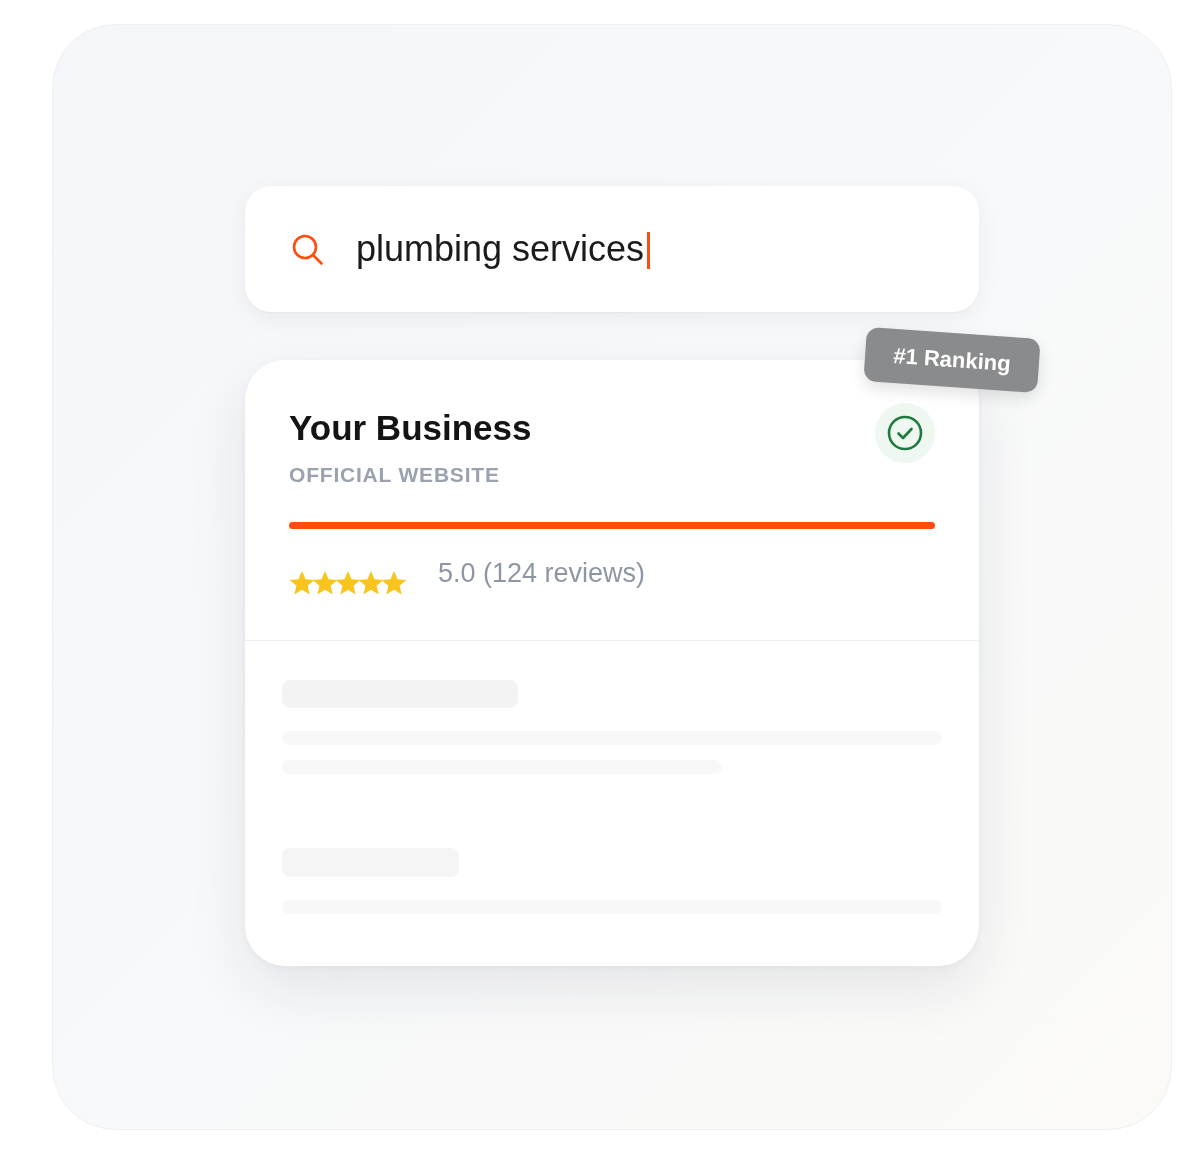  Describe the element at coordinates (410, 428) in the screenshot. I see `business-title: Your Business` at that location.